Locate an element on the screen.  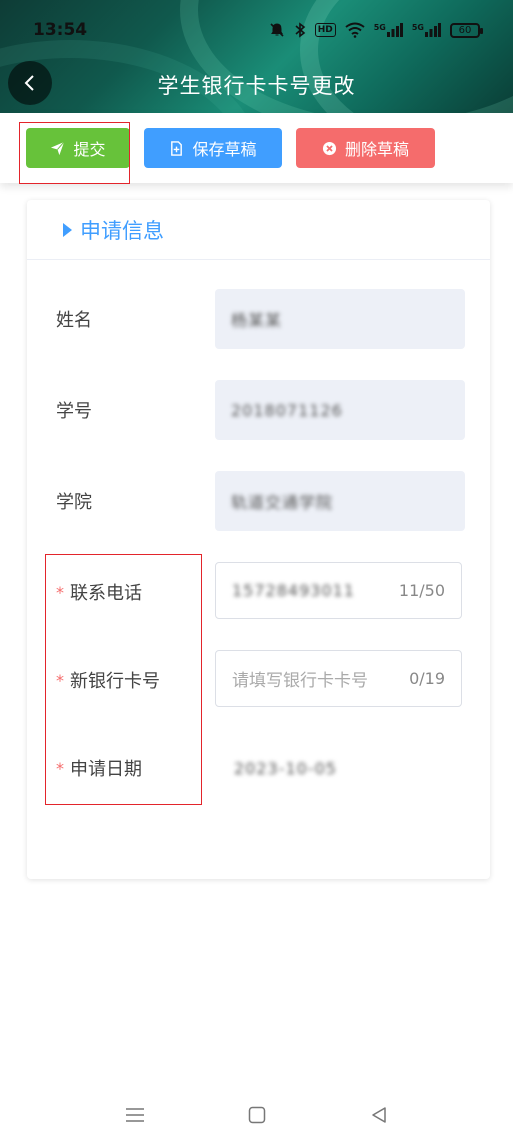
bank-card-input: 请填写银行卡卡号 0/19 is located at coordinates (338, 678).